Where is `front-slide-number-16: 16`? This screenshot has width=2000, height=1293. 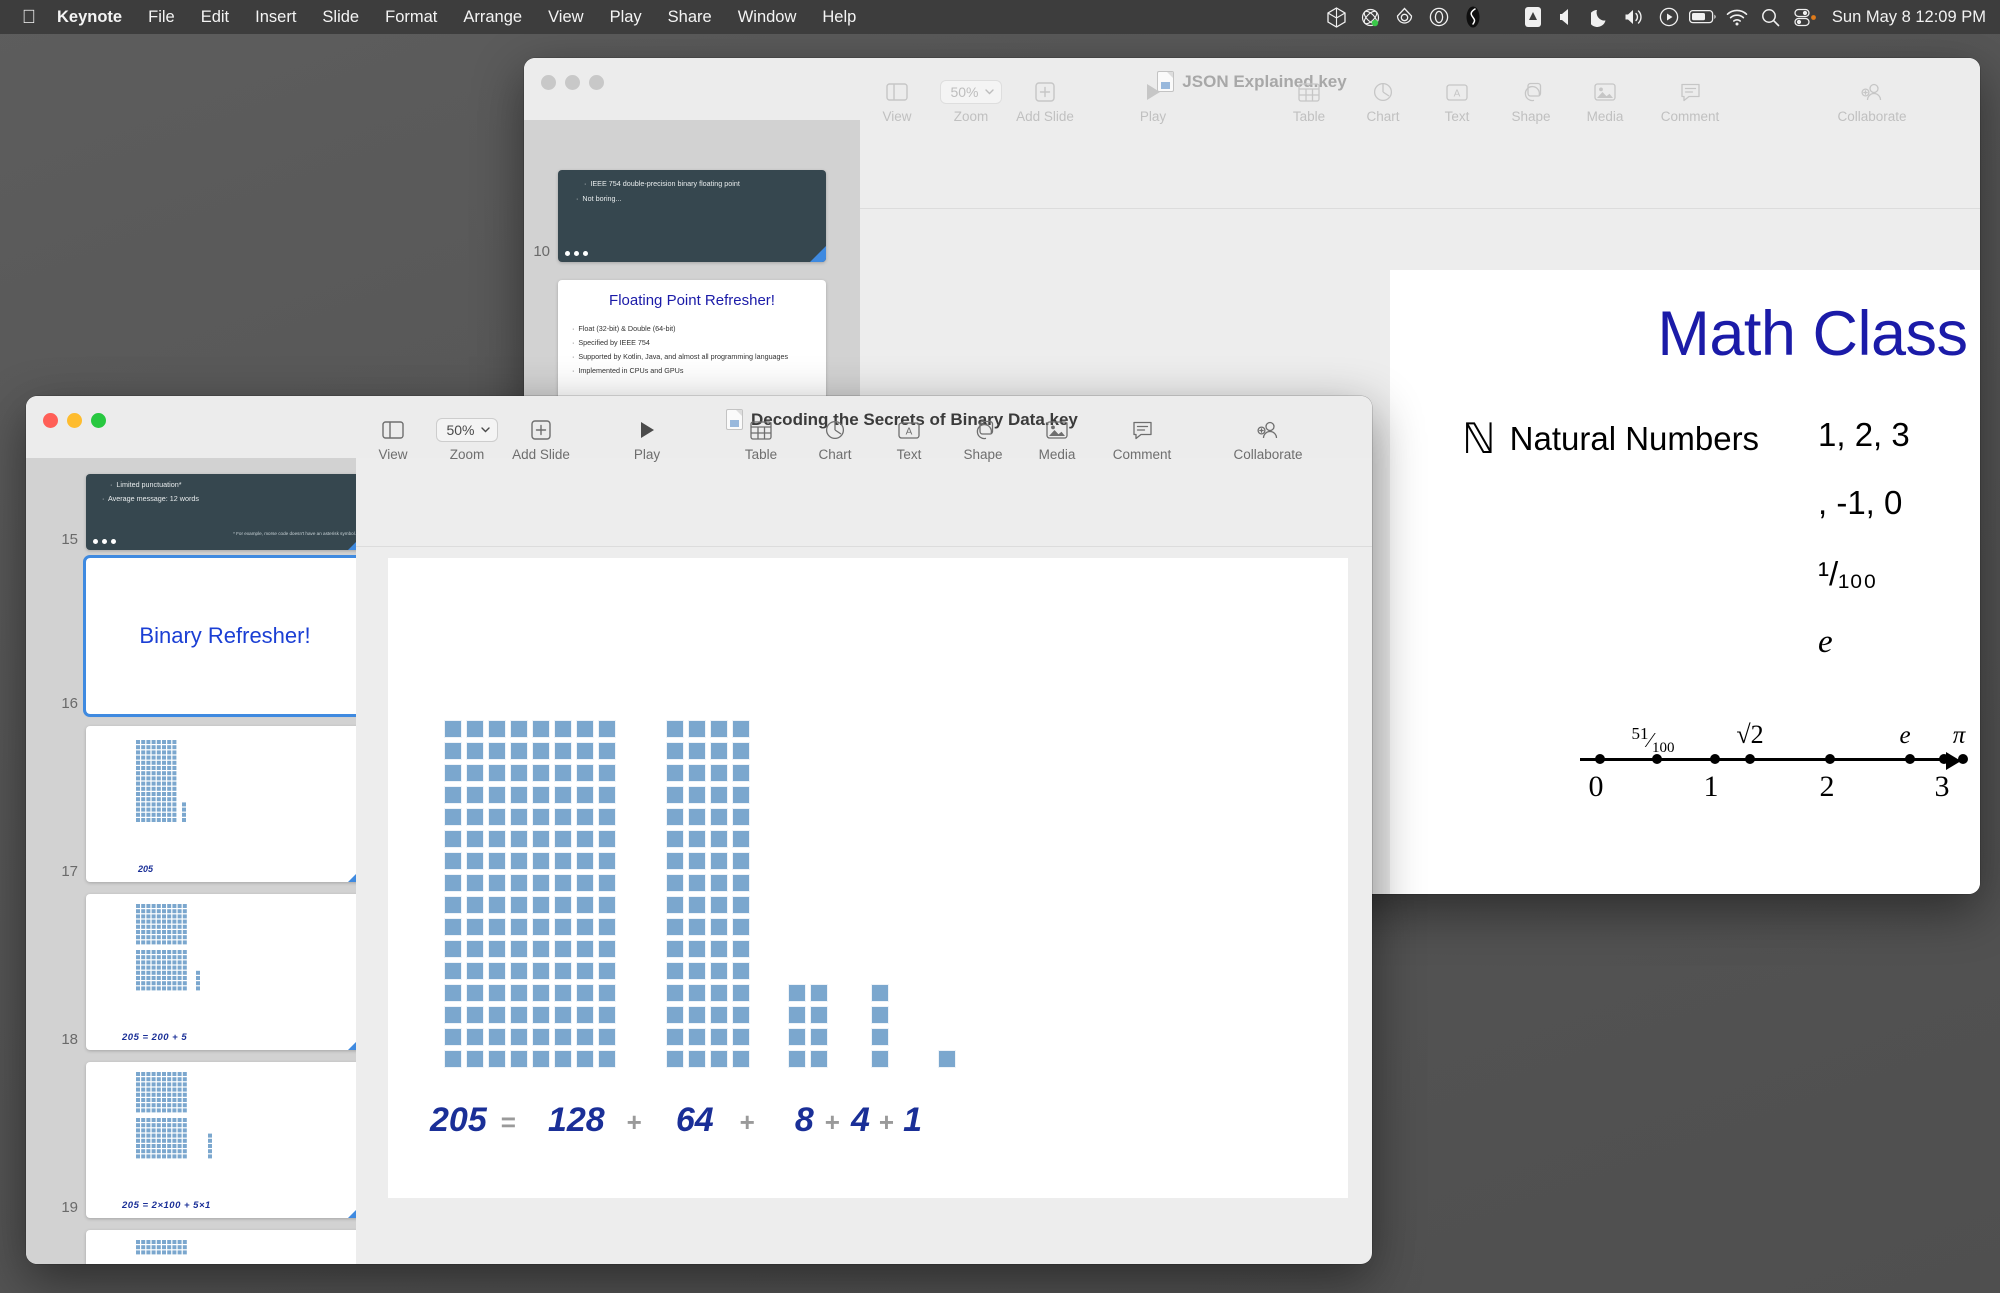
front-slide-number-16: 16 is located at coordinates (69, 703).